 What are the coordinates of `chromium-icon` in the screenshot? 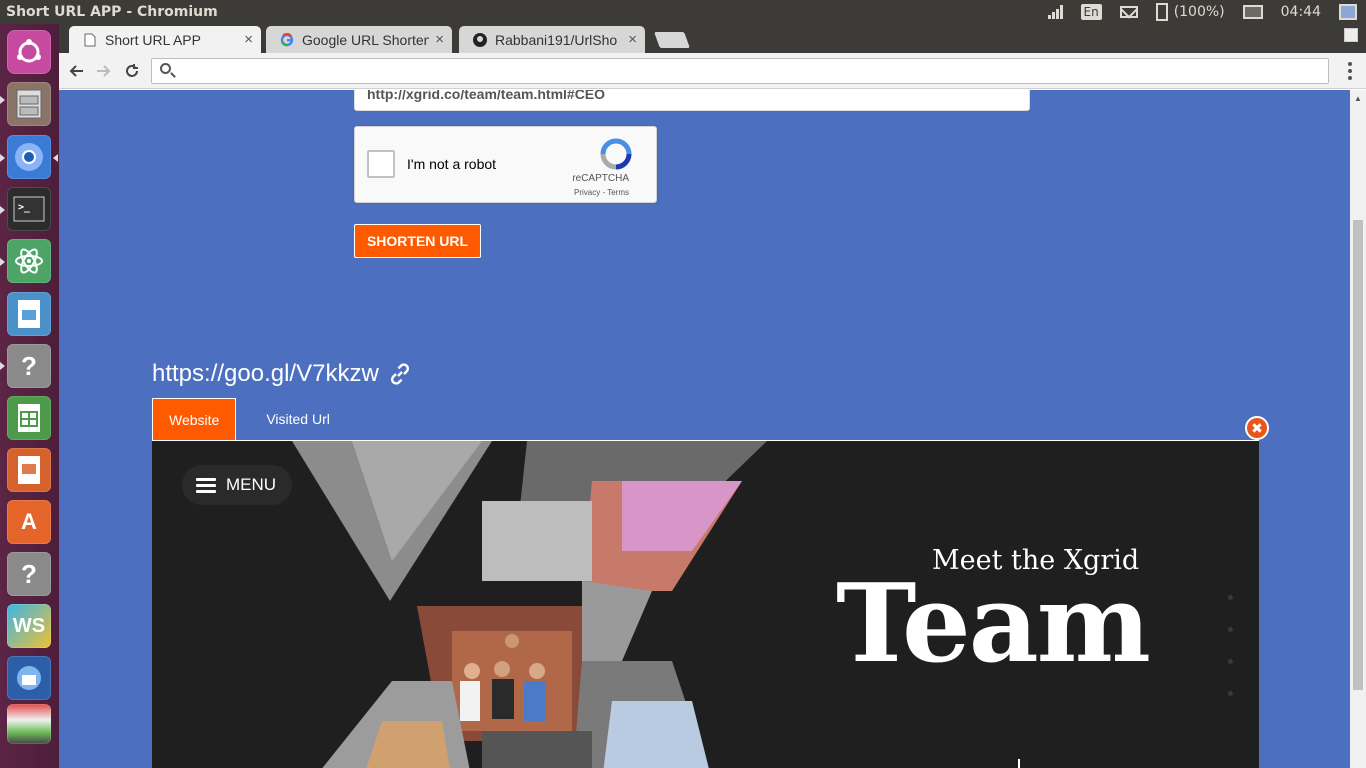 It's located at (29, 157).